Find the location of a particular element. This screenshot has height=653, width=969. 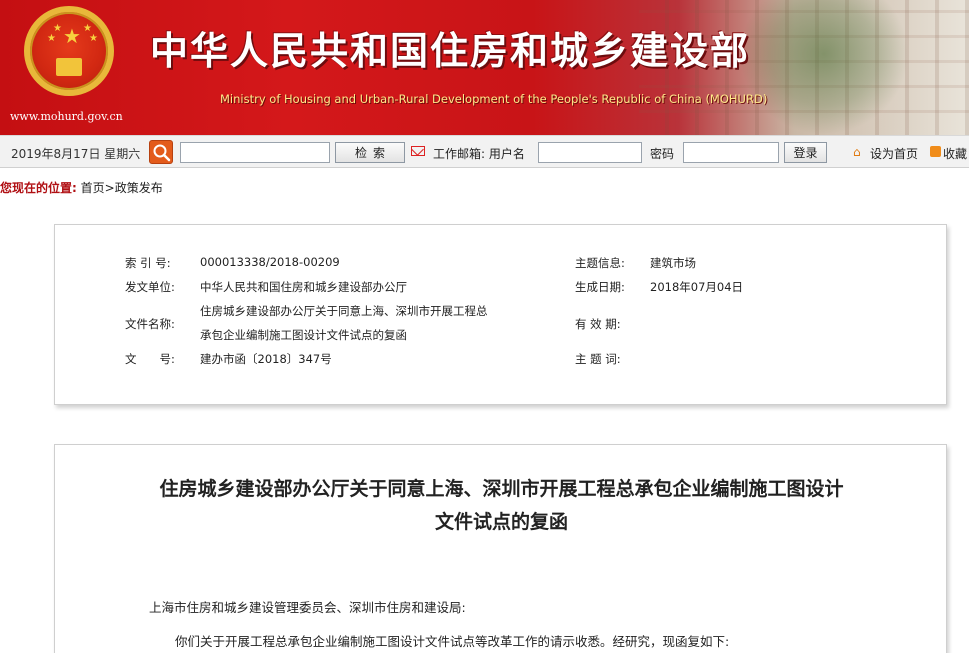

filename-value-line1: 住房城乡建设部办公厅关于同意上海、深圳市开展工程总 is located at coordinates (344, 311).